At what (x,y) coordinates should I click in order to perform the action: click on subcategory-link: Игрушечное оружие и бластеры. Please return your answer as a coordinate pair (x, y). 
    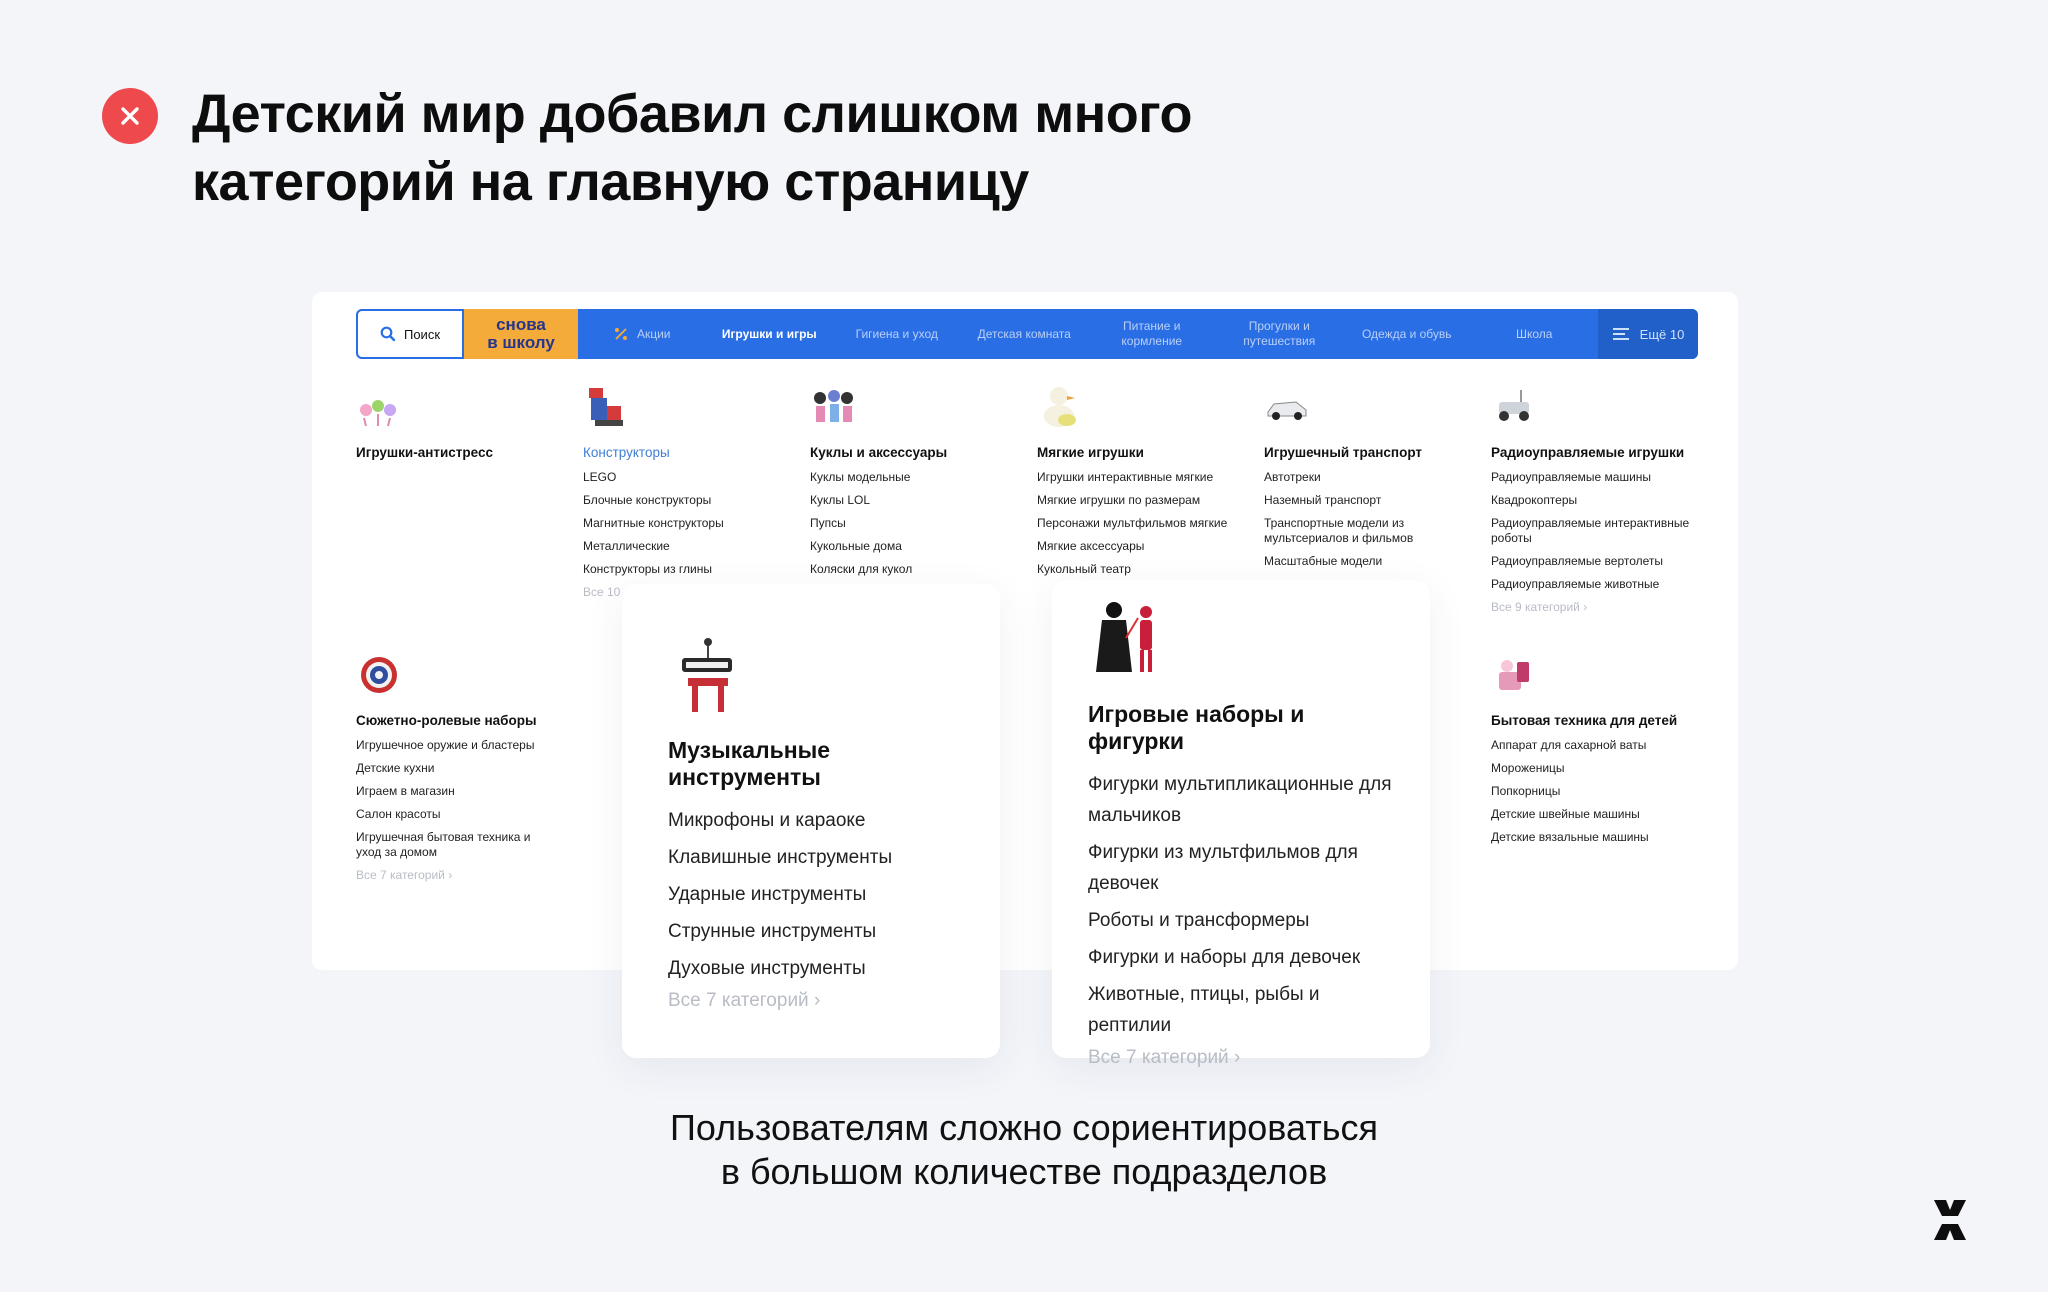
    Looking at the image, I should click on (461, 745).